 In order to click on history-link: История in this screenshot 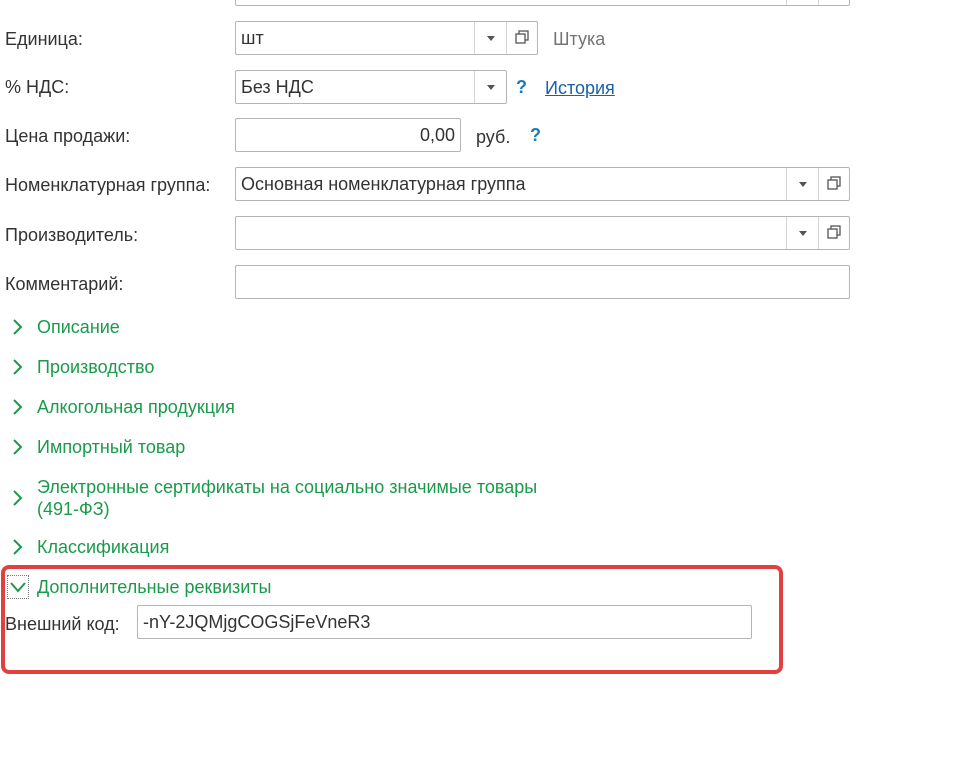, I will do `click(580, 88)`.